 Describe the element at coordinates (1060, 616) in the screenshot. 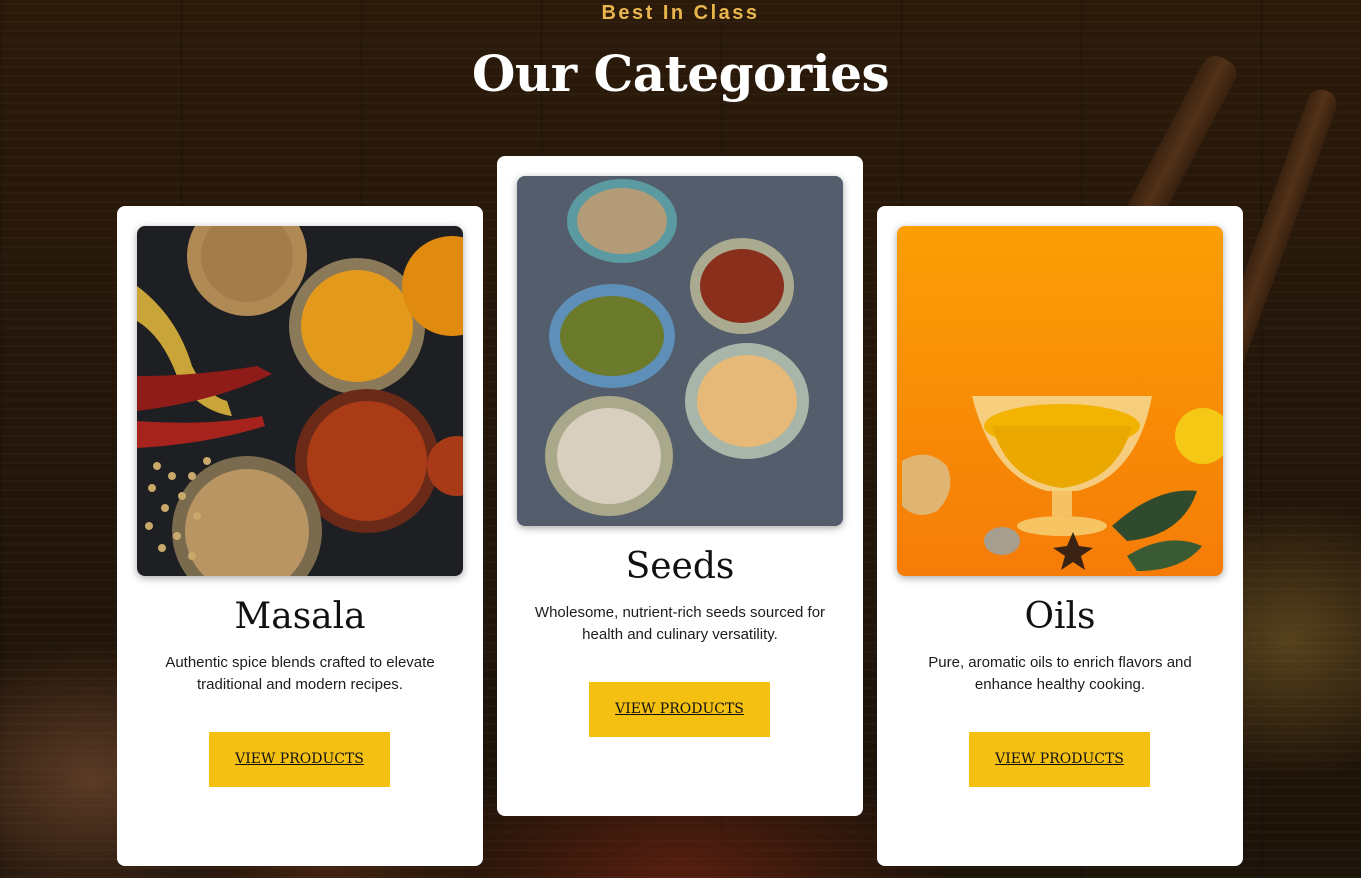

I see `category-title-oils: Oils` at that location.